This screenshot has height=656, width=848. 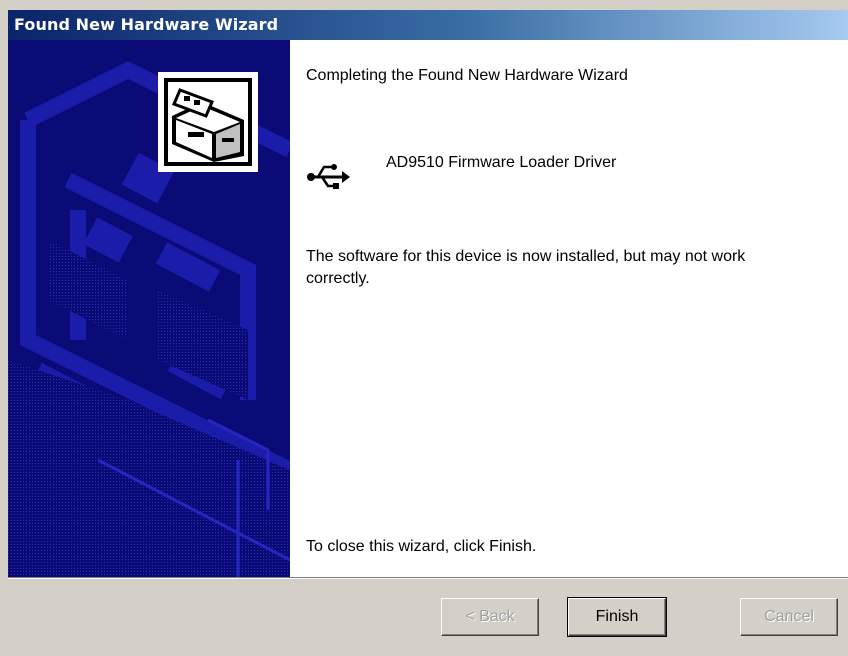 What do you see at coordinates (146, 24) in the screenshot?
I see `window-title: Found New Hardware Wizard` at bounding box center [146, 24].